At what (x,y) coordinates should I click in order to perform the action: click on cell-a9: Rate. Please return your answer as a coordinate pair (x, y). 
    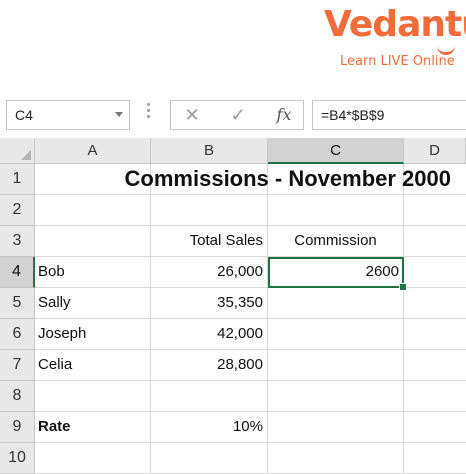
    Looking at the image, I should click on (93, 427).